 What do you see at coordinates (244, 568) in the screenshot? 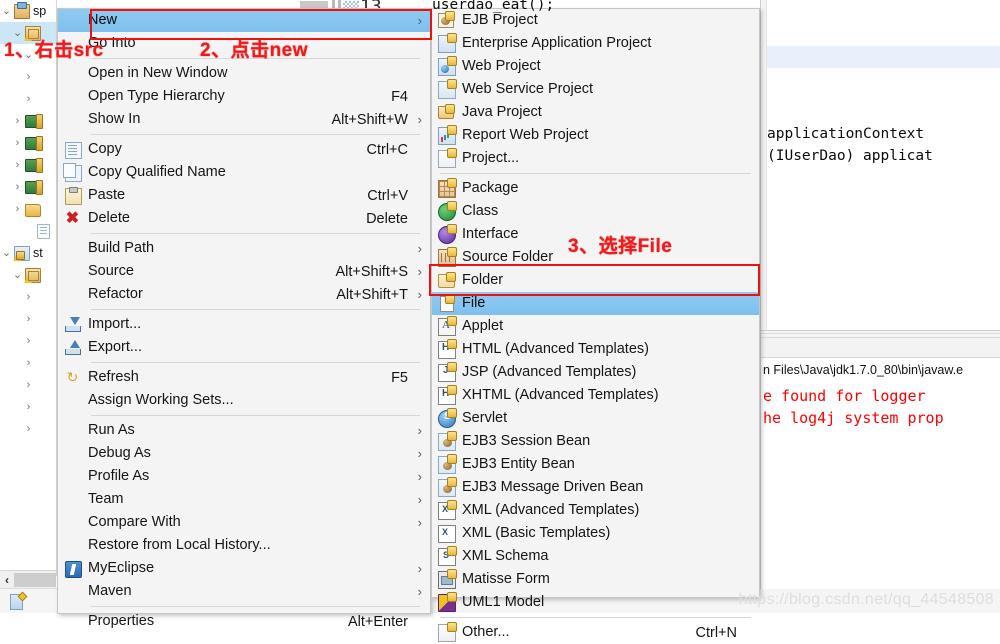
I see `menu-item-myeclipse: MyEclipse ›` at bounding box center [244, 568].